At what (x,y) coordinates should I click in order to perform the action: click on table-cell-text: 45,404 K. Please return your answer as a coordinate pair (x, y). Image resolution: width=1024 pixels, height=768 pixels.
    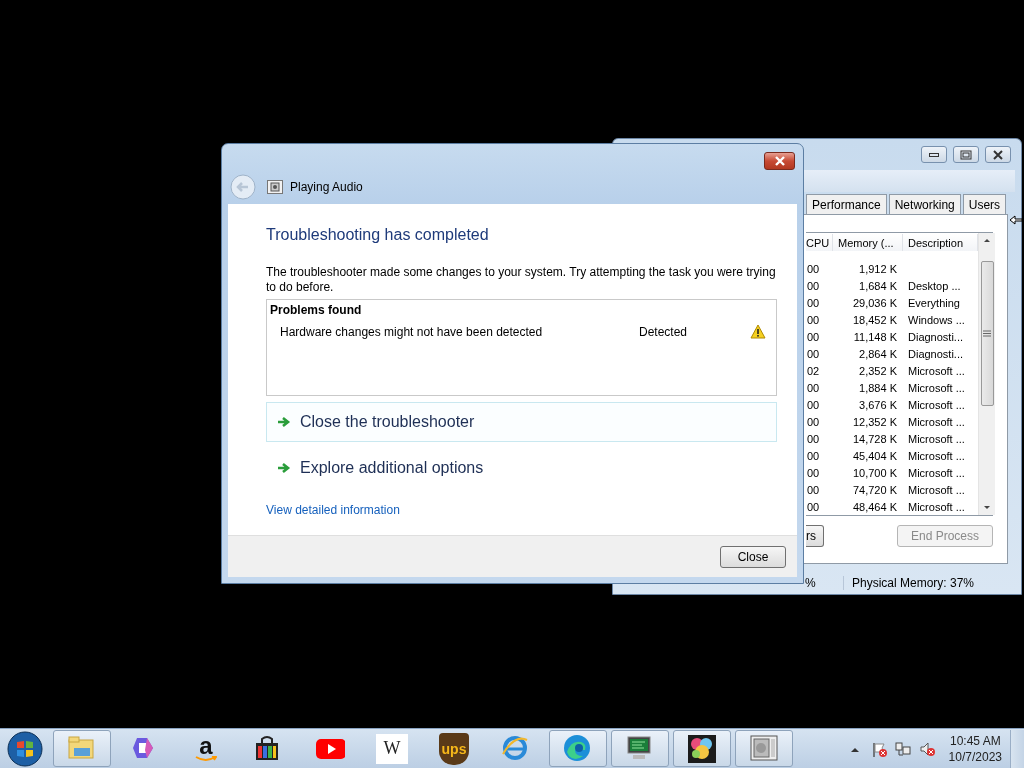
    Looking at the image, I should click on (874, 455).